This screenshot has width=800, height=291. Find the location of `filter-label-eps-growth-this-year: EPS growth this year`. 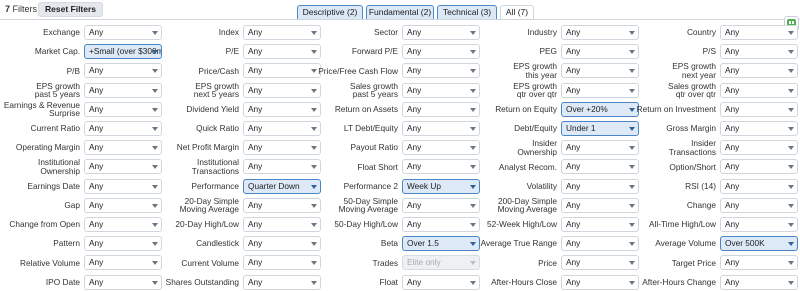

filter-label-eps-growth-this-year: EPS growth this year is located at coordinates (482, 70).